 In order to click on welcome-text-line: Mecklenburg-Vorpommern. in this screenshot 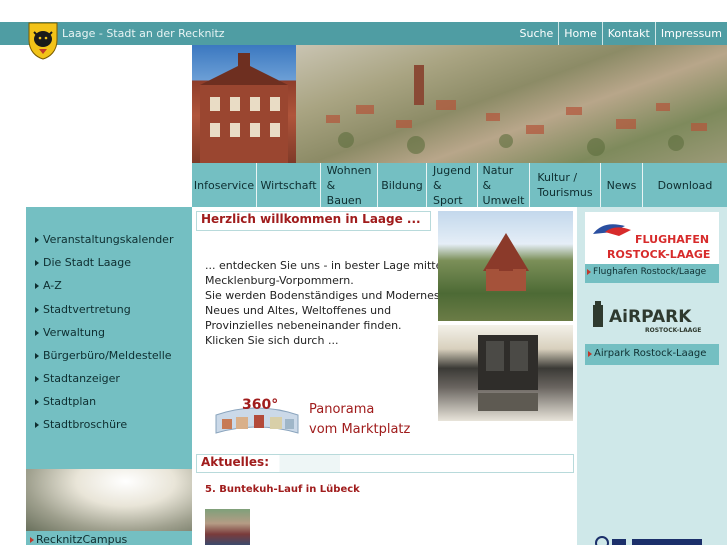, I will do `click(279, 280)`.